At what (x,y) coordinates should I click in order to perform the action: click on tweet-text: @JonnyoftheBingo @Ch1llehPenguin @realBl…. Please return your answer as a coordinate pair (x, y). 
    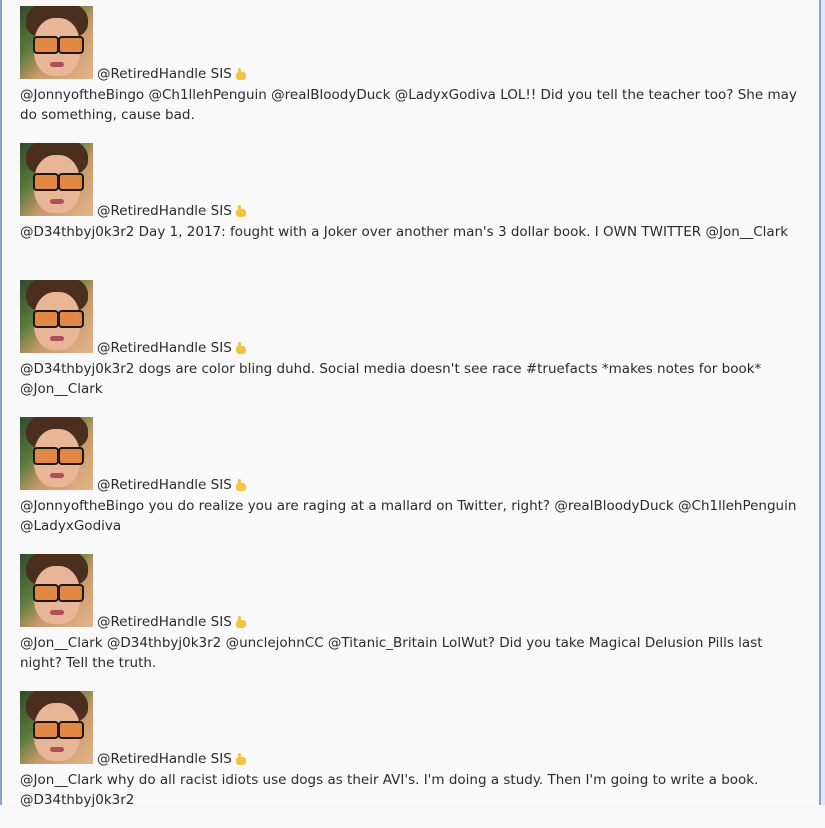
    Looking at the image, I should click on (408, 105).